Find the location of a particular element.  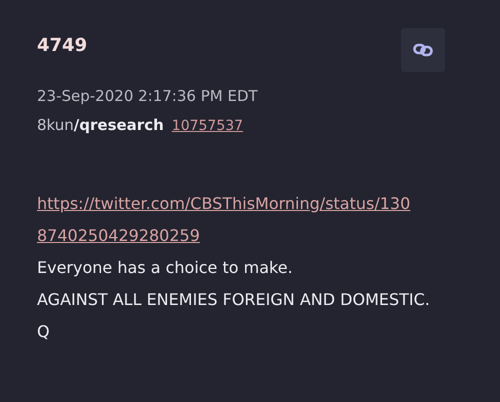

board-name: /qresearch is located at coordinates (119, 125).